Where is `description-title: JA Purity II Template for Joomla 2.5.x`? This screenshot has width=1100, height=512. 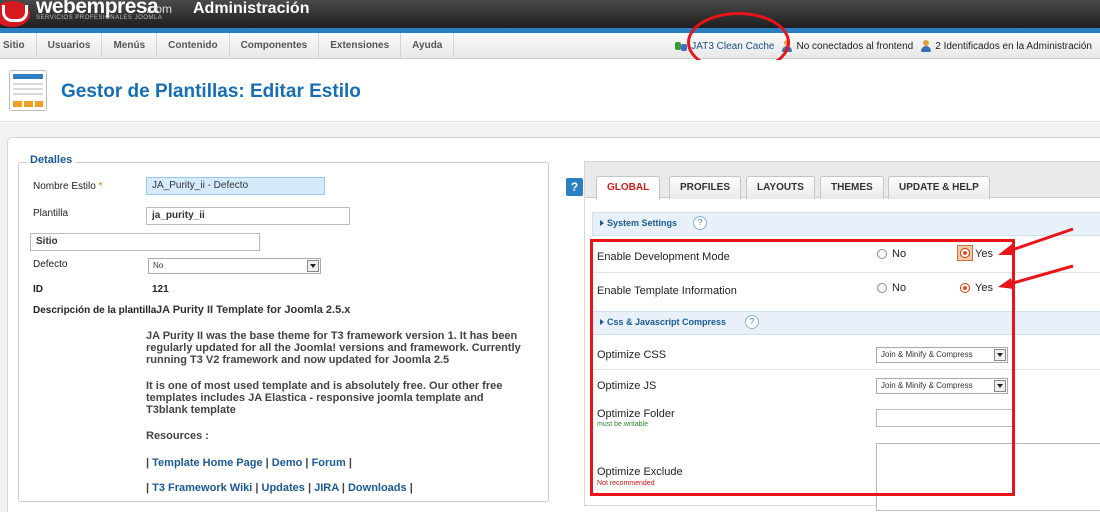 description-title: JA Purity II Template for Joomla 2.5.x is located at coordinates (253, 310).